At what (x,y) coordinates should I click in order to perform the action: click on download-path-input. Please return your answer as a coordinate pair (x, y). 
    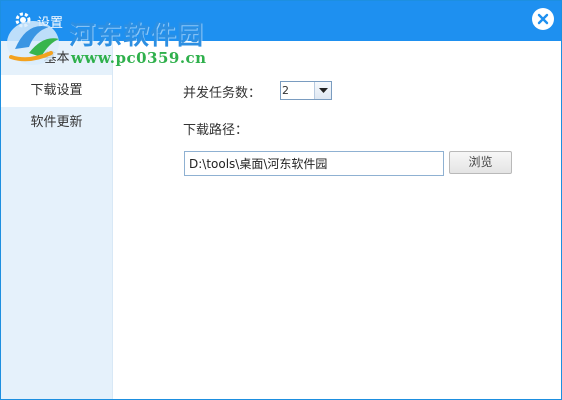
    Looking at the image, I should click on (314, 163).